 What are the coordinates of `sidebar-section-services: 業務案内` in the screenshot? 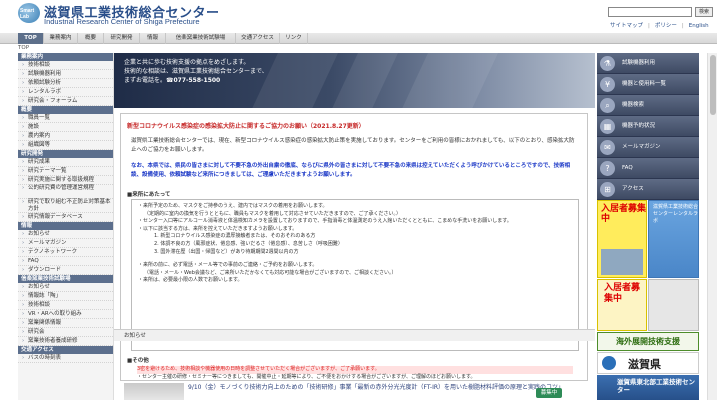 It's located at (65, 57).